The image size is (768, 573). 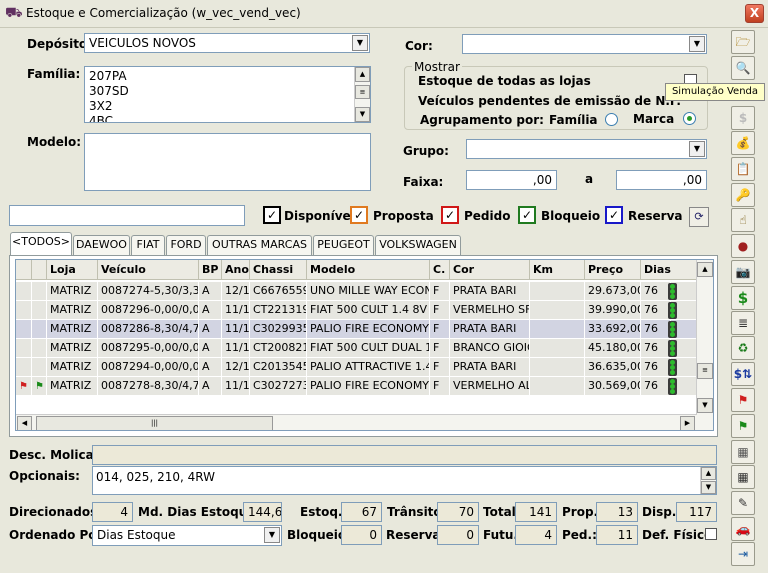 What do you see at coordinates (743, 246) in the screenshot?
I see `traffic-light-icon: ●` at bounding box center [743, 246].